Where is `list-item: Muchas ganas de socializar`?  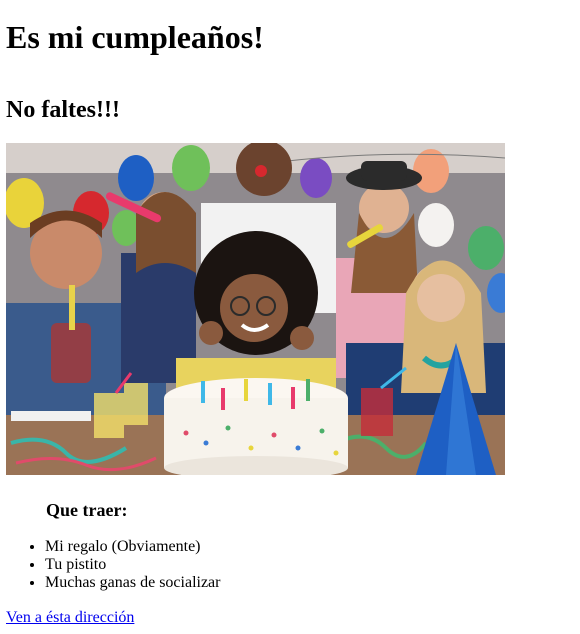 list-item: Muchas ganas de socializar is located at coordinates (132, 583).